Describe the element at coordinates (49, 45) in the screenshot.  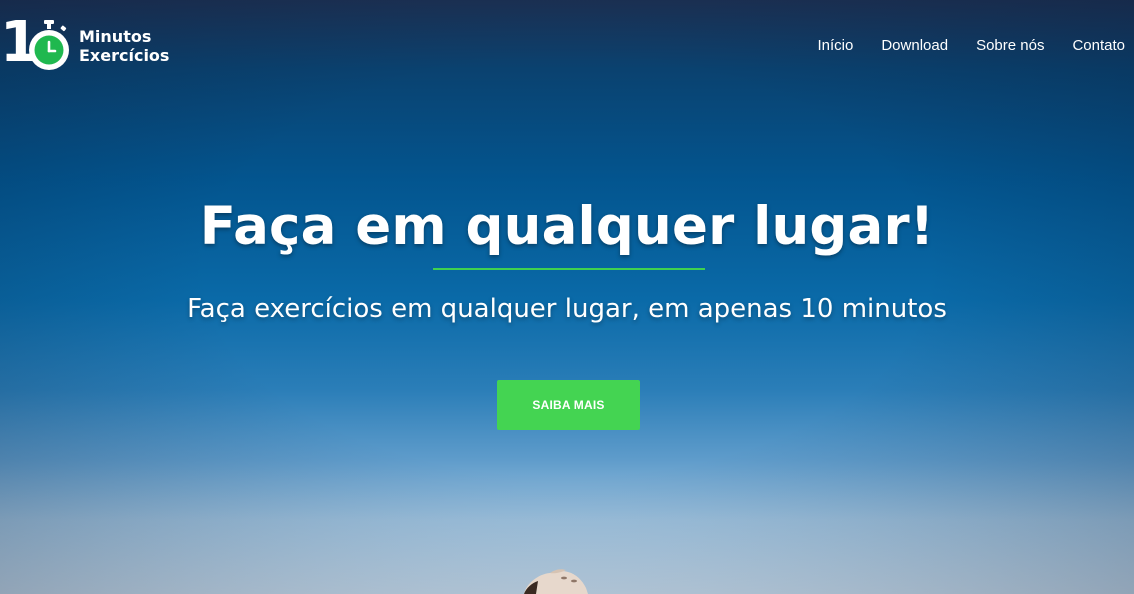
I see `stopwatch-icon` at that location.